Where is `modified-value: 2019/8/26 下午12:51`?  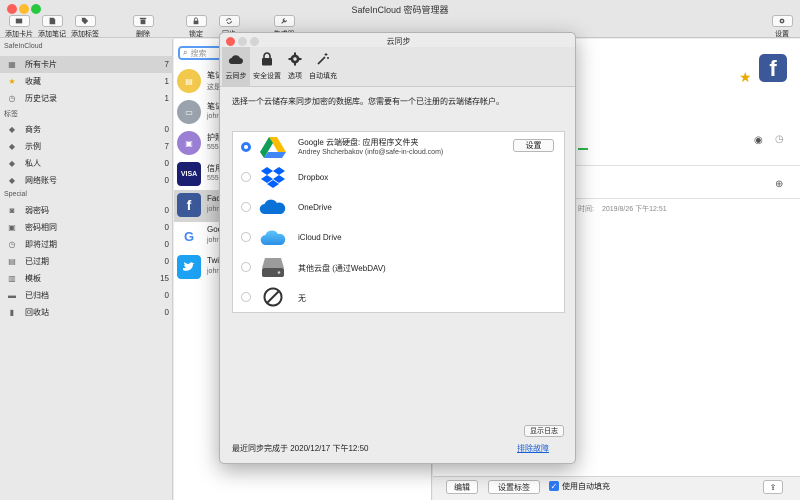
modified-value: 2019/8/26 下午12:51 is located at coordinates (634, 209).